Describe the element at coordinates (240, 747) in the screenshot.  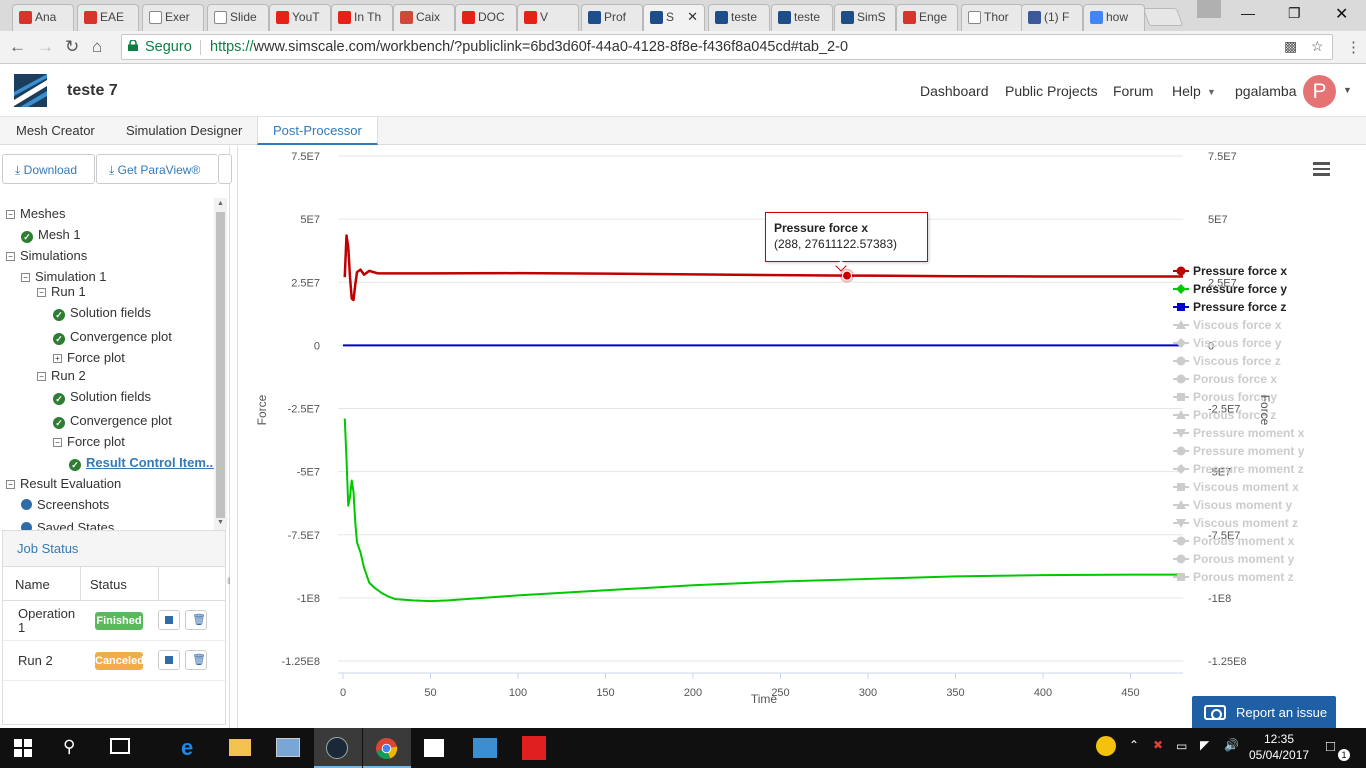
I see `file-explorer-icon` at that location.